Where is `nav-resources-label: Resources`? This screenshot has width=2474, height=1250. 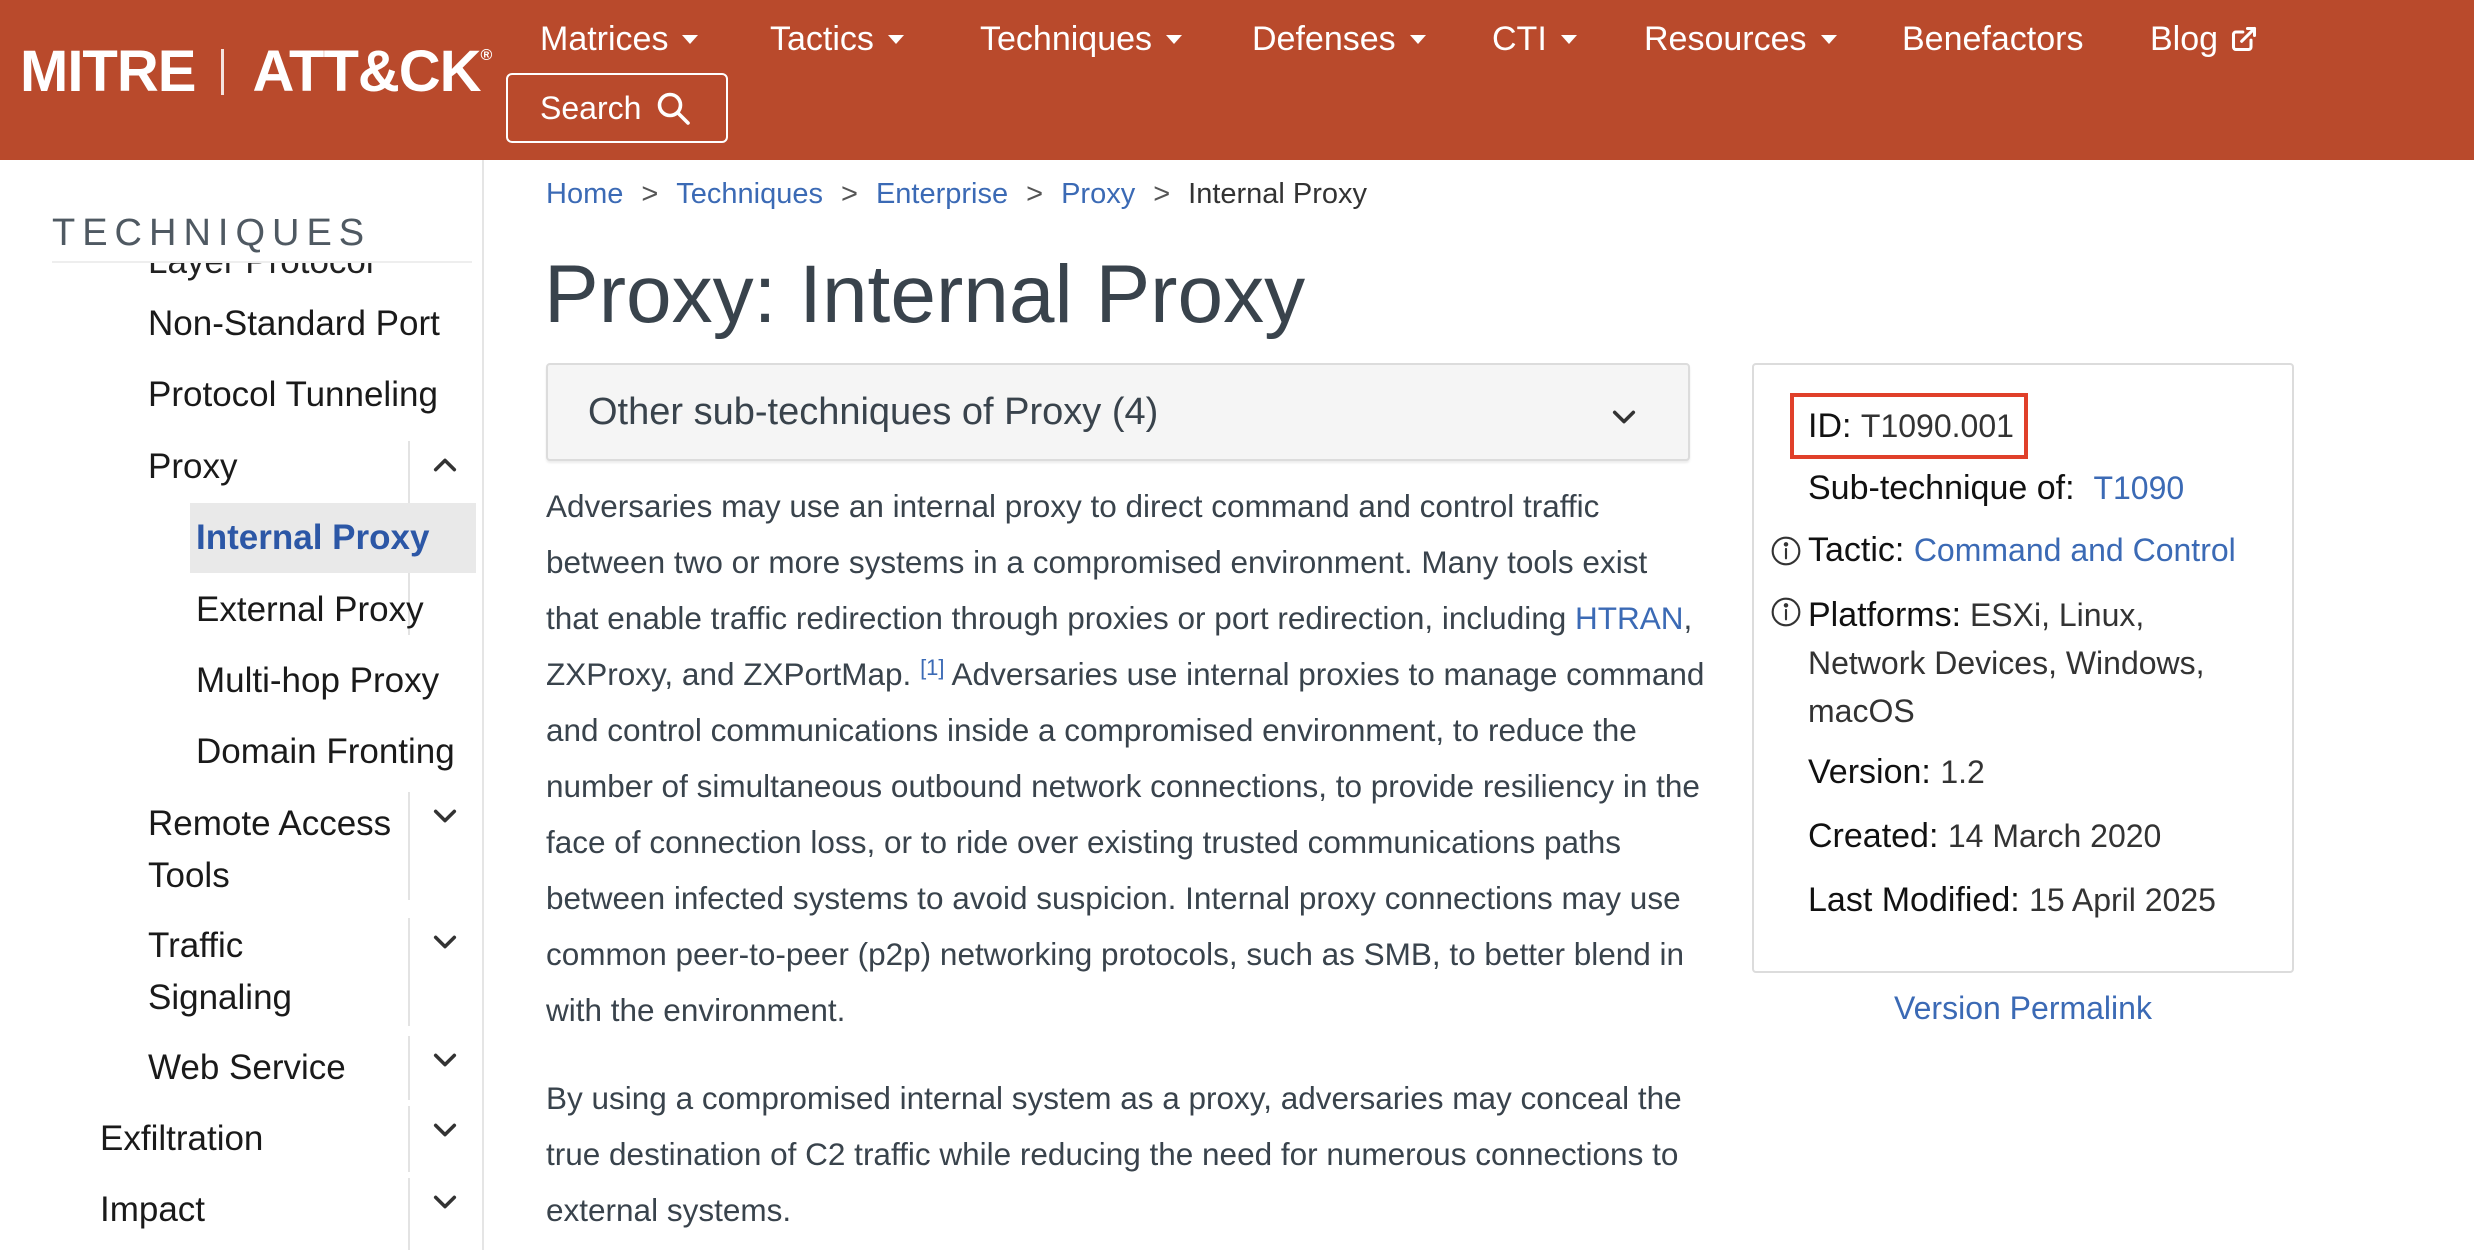 nav-resources-label: Resources is located at coordinates (1725, 39).